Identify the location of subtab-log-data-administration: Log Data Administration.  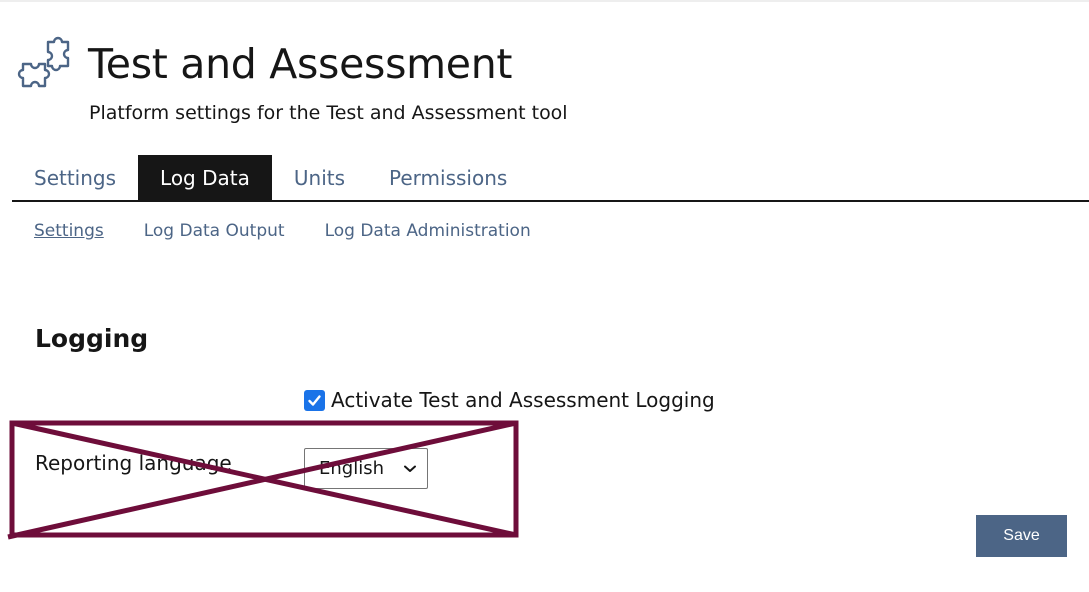
(428, 231).